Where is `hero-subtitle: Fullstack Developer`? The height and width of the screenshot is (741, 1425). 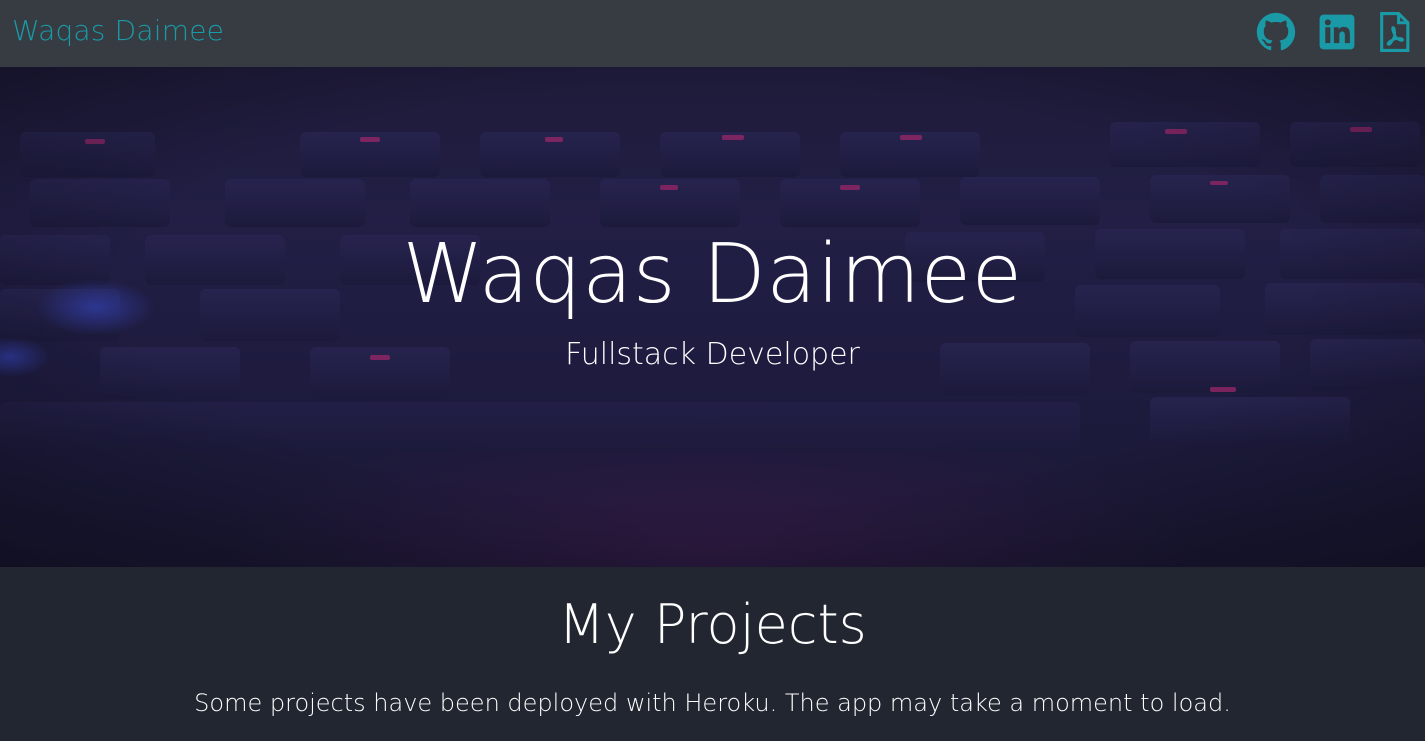
hero-subtitle: Fullstack Developer is located at coordinates (712, 354).